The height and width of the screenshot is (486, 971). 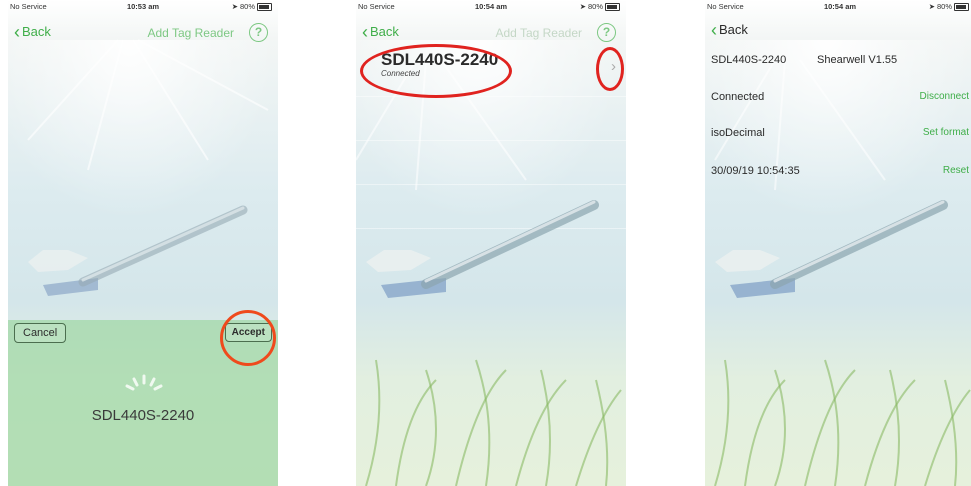 I want to click on info-row-connection: Connected Disconnect, so click(x=838, y=99).